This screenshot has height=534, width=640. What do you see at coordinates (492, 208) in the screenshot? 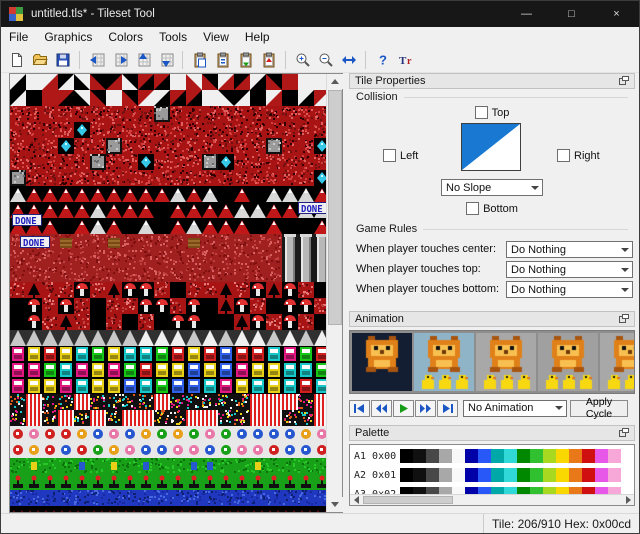
I see `collision-bottom-checkbox: Bottom` at bounding box center [492, 208].